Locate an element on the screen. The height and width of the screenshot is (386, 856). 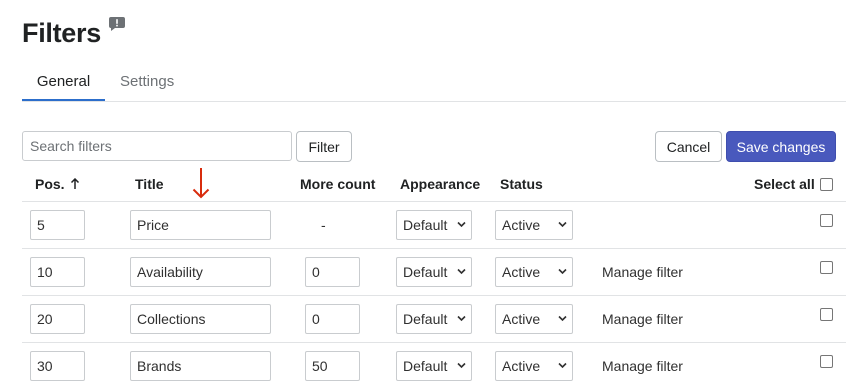
filter-button: Filter is located at coordinates (324, 146).